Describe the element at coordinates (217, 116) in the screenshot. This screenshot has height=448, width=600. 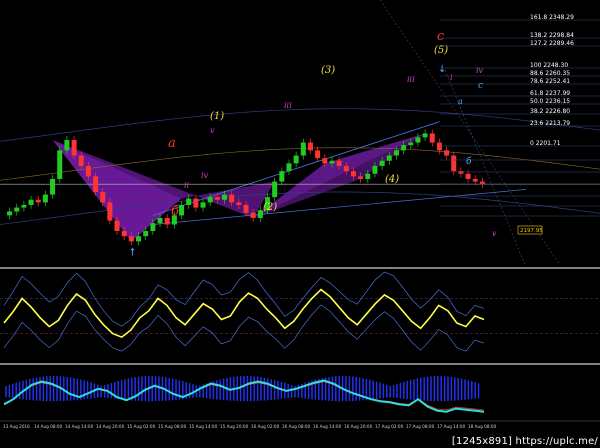
I see `wave-label-1: (1)` at that location.